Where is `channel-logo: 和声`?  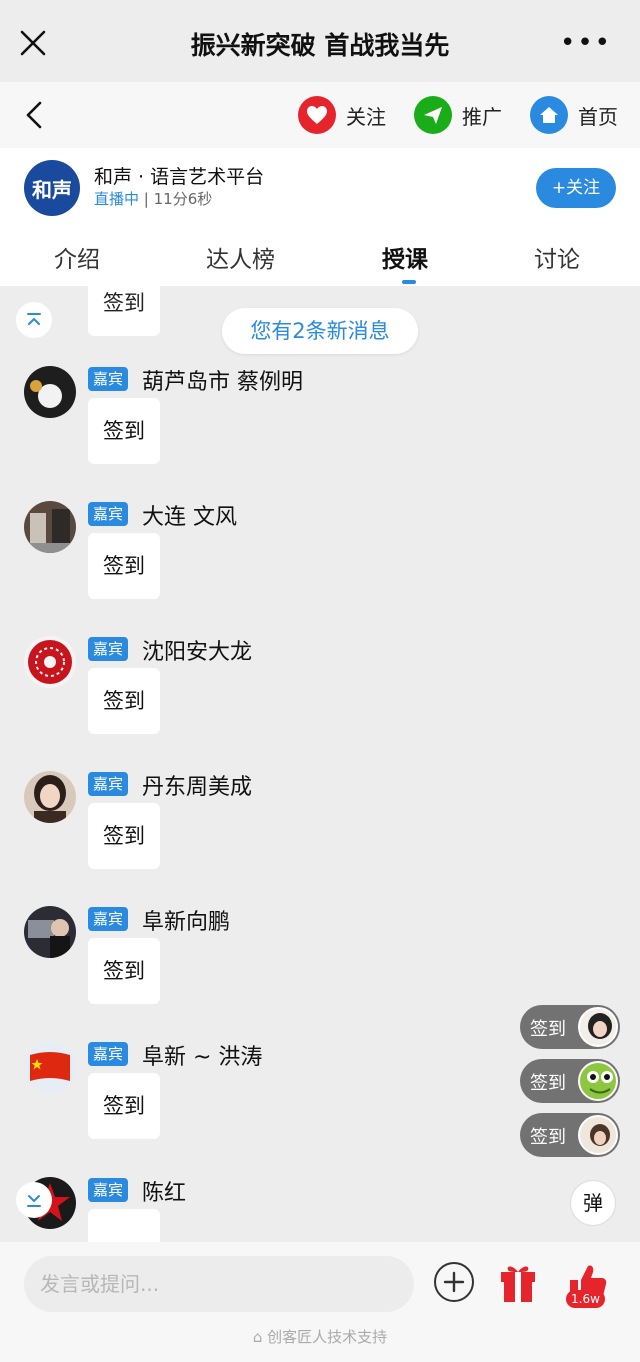
channel-logo: 和声 is located at coordinates (52, 188).